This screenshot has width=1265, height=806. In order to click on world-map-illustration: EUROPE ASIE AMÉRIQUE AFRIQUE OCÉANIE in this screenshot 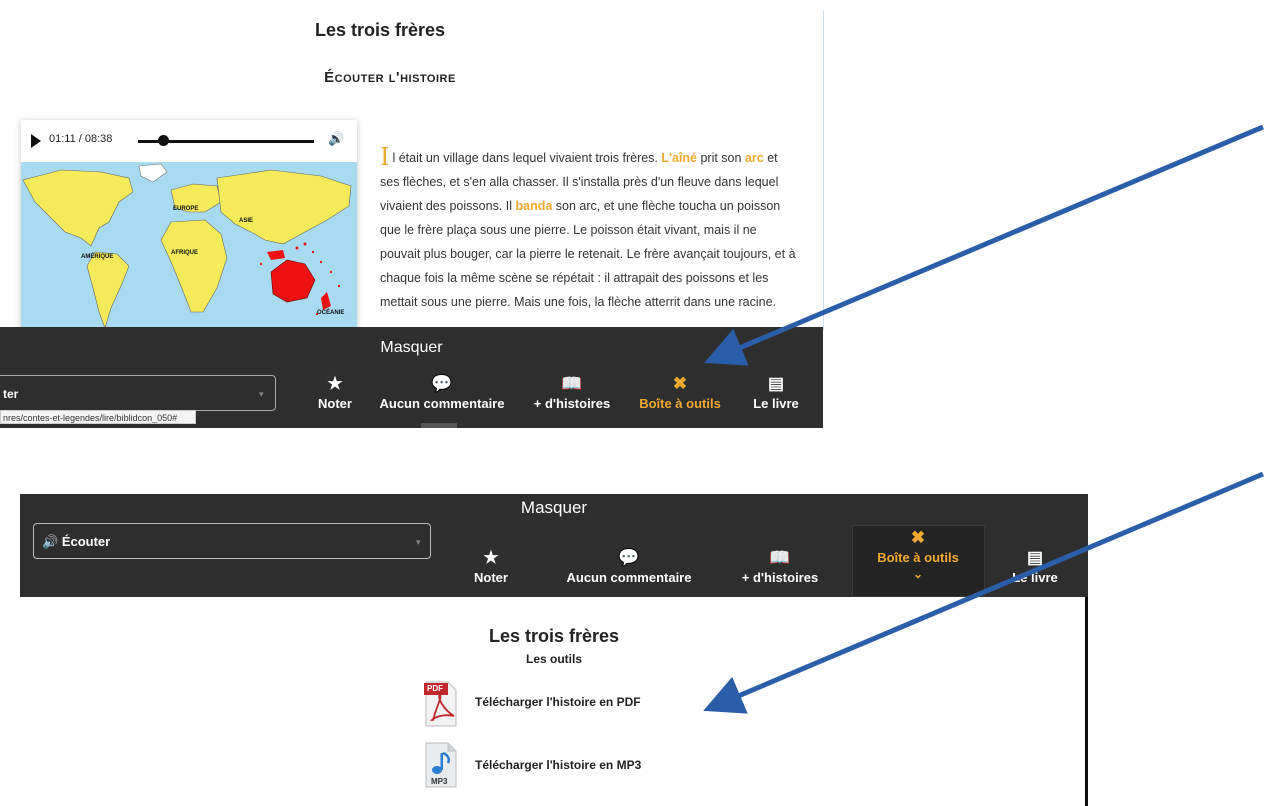, I will do `click(189, 246)`.